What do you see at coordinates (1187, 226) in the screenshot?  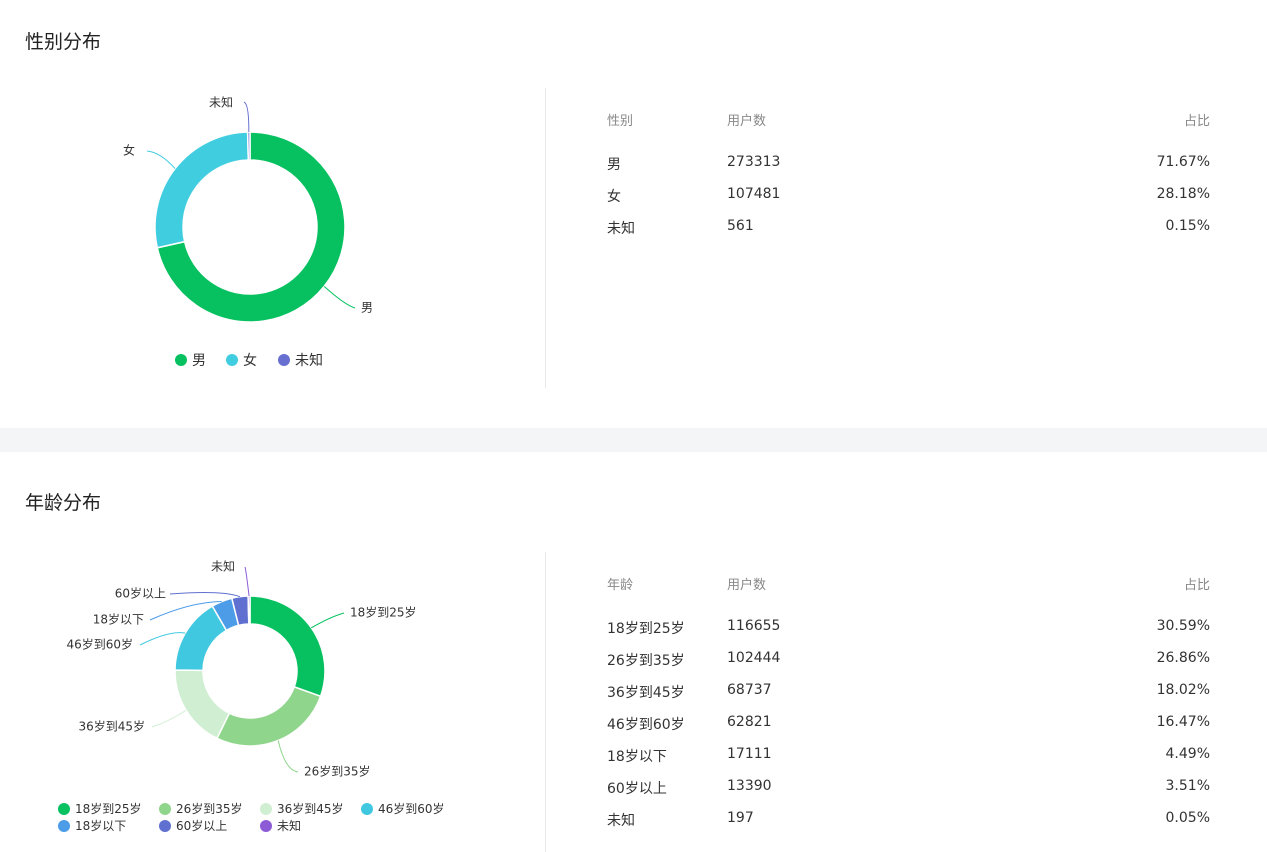 I see `gender-table-cell-2: 0.15%` at bounding box center [1187, 226].